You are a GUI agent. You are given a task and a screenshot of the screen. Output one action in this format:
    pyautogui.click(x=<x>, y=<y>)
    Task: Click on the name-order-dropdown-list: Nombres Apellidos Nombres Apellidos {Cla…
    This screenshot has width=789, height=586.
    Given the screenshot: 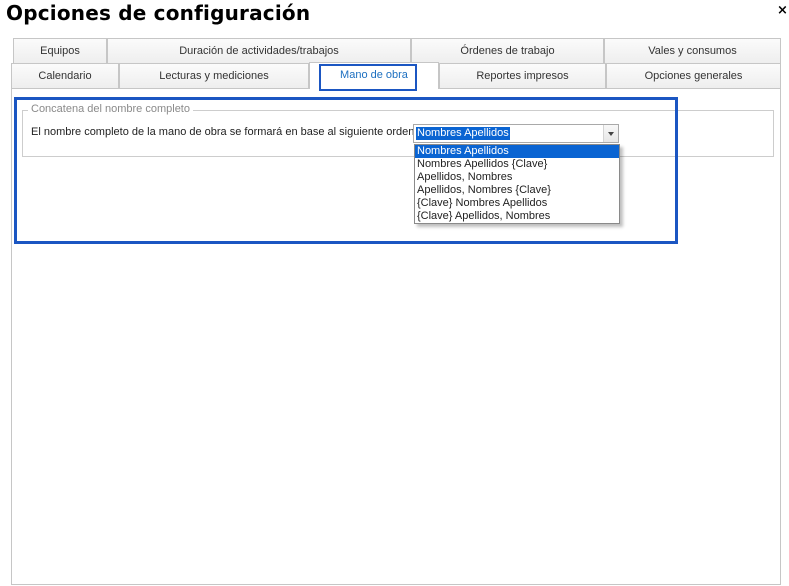 What is the action you would take?
    pyautogui.click(x=517, y=184)
    